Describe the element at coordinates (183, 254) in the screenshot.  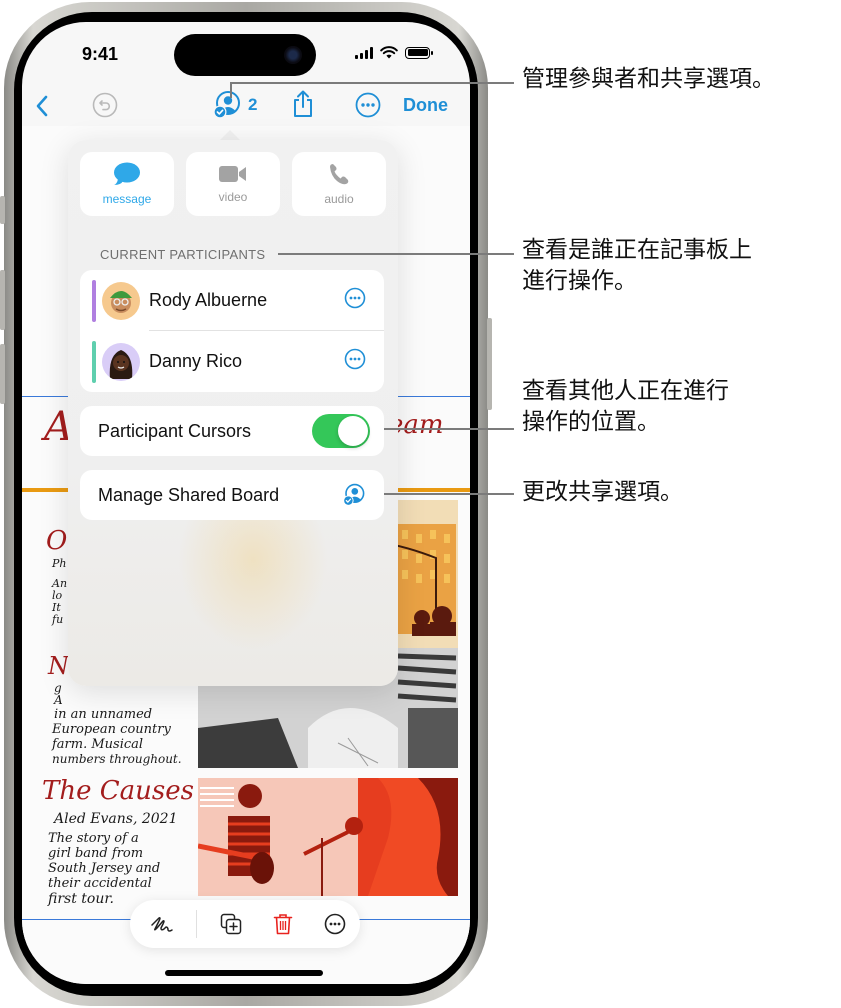
I see `participants-section-header: CURRENT PARTICIPANTS` at that location.